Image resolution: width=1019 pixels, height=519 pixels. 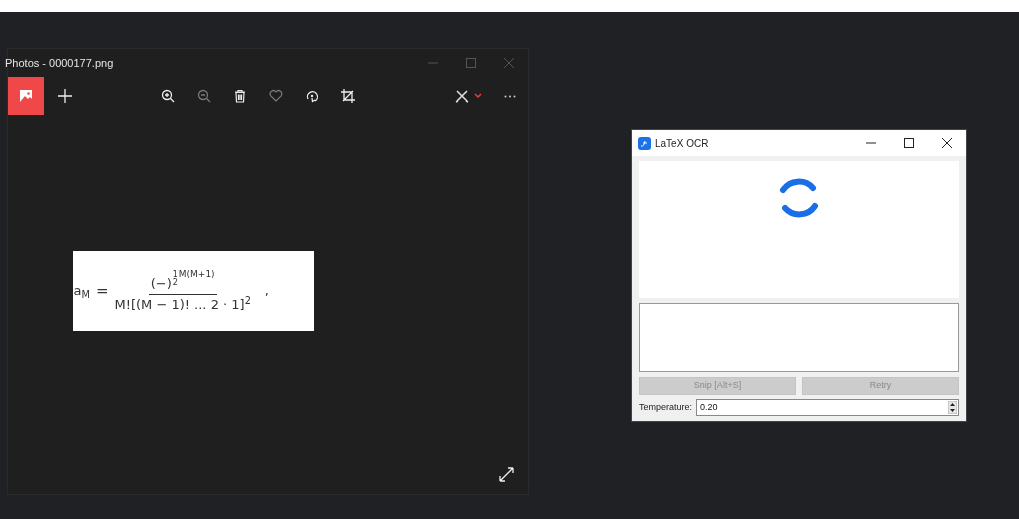 I want to click on crop-icon, so click(x=348, y=96).